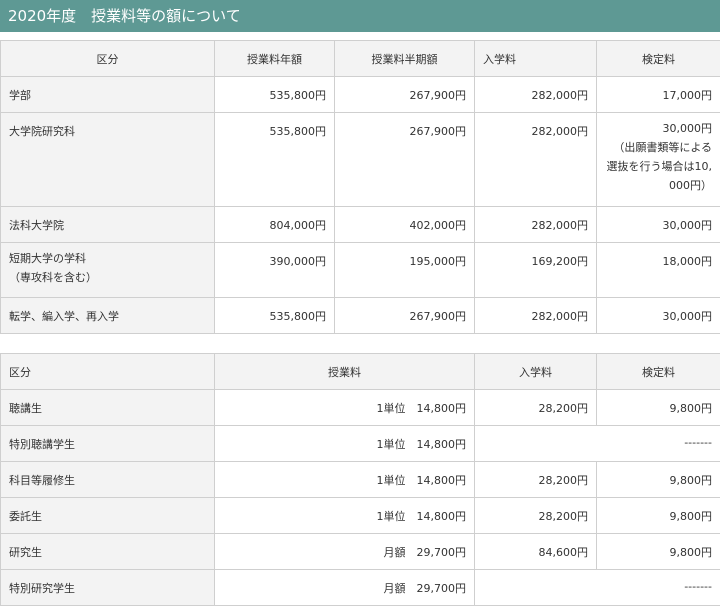 Image resolution: width=720 pixels, height=606 pixels. I want to click on table-header-row: 区分 授業料年額 授業料半期額 入学料 検定料, so click(360, 59).